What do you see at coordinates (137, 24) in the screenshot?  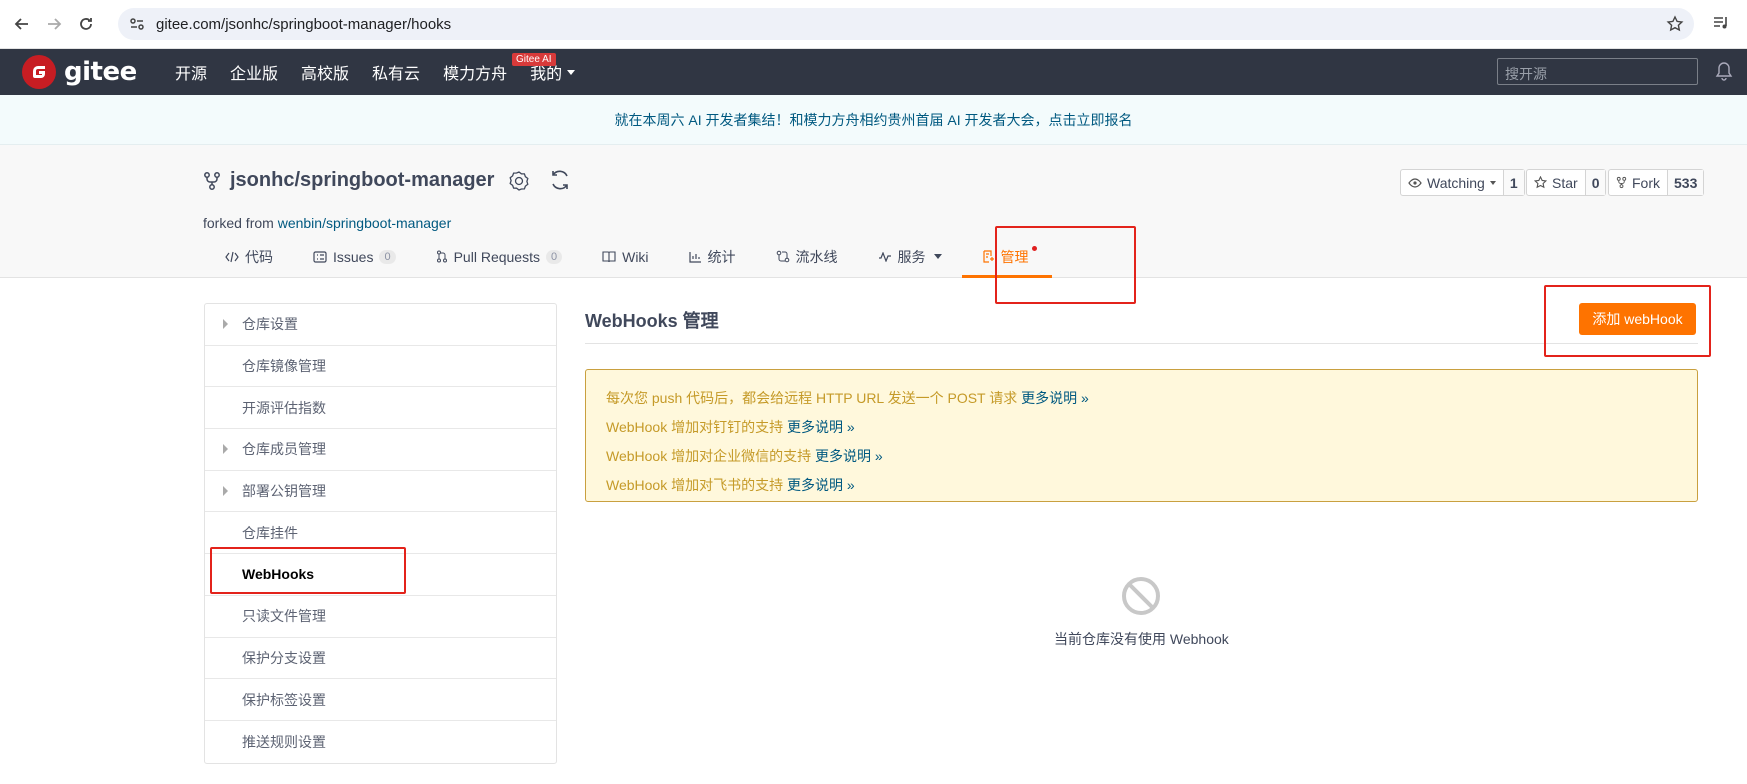 I see `site-settings-icon` at bounding box center [137, 24].